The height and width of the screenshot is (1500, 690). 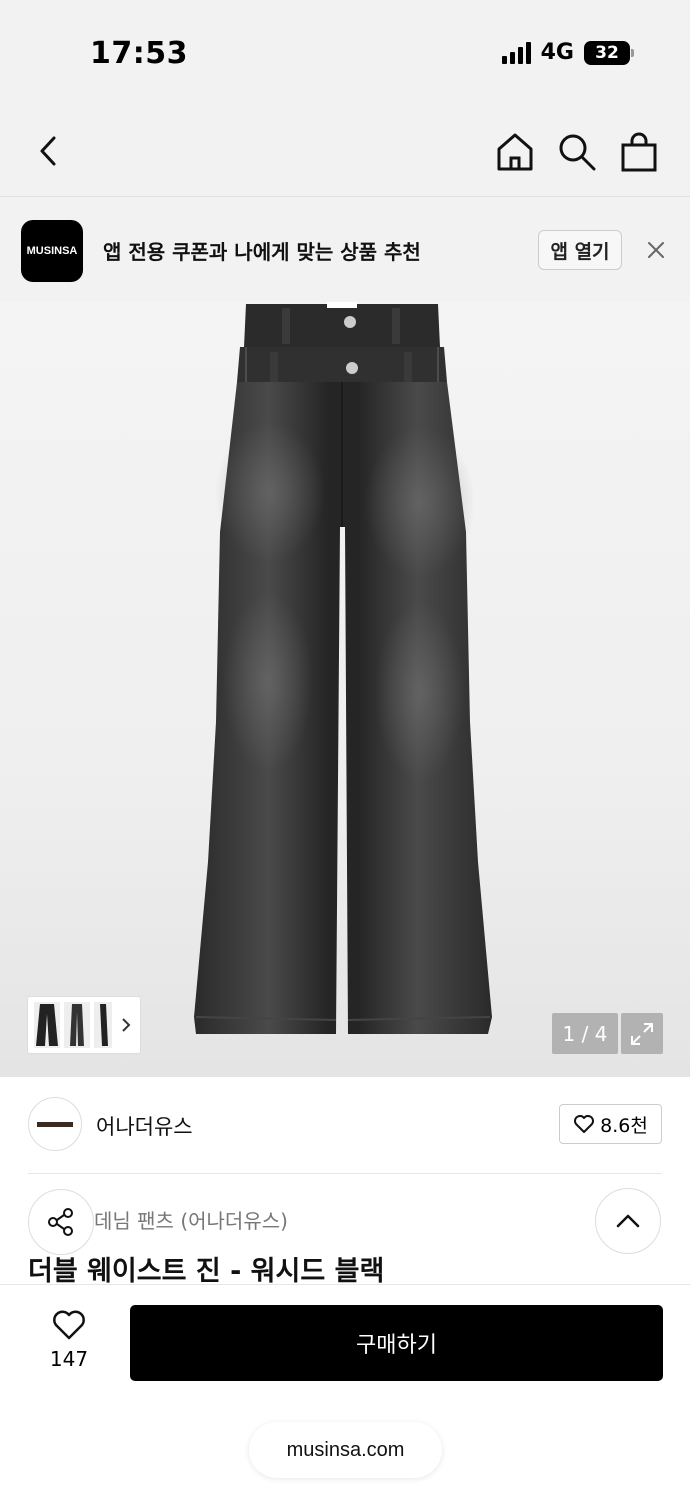 I want to click on battery-icon: 32, so click(x=609, y=52).